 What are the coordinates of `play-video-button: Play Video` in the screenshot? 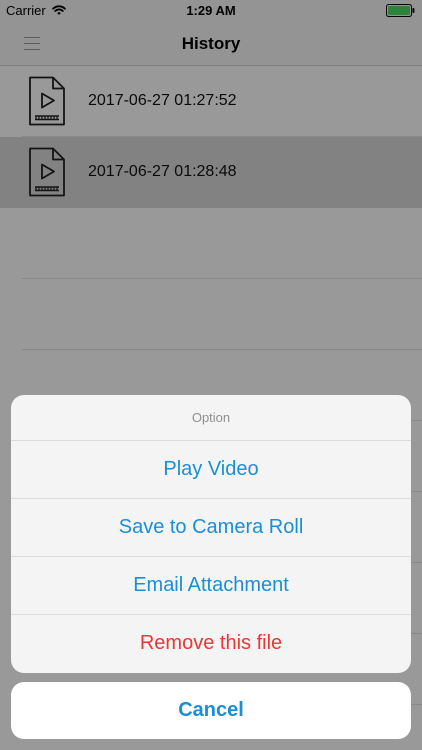 It's located at (211, 469).